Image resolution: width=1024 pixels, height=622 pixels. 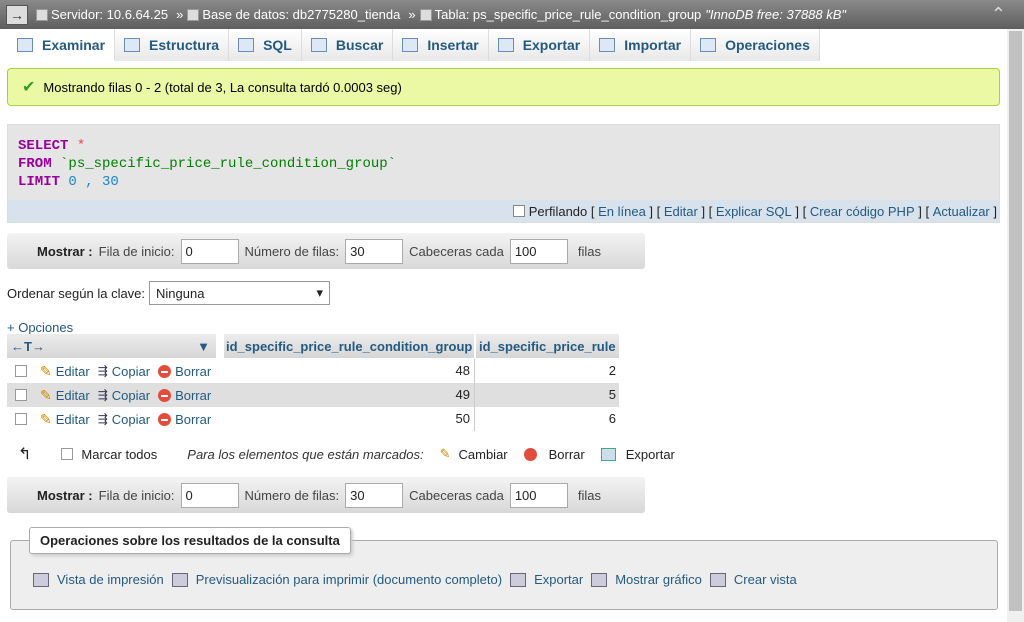 What do you see at coordinates (755, 45) in the screenshot?
I see `tab-operaciones: Operaciones` at bounding box center [755, 45].